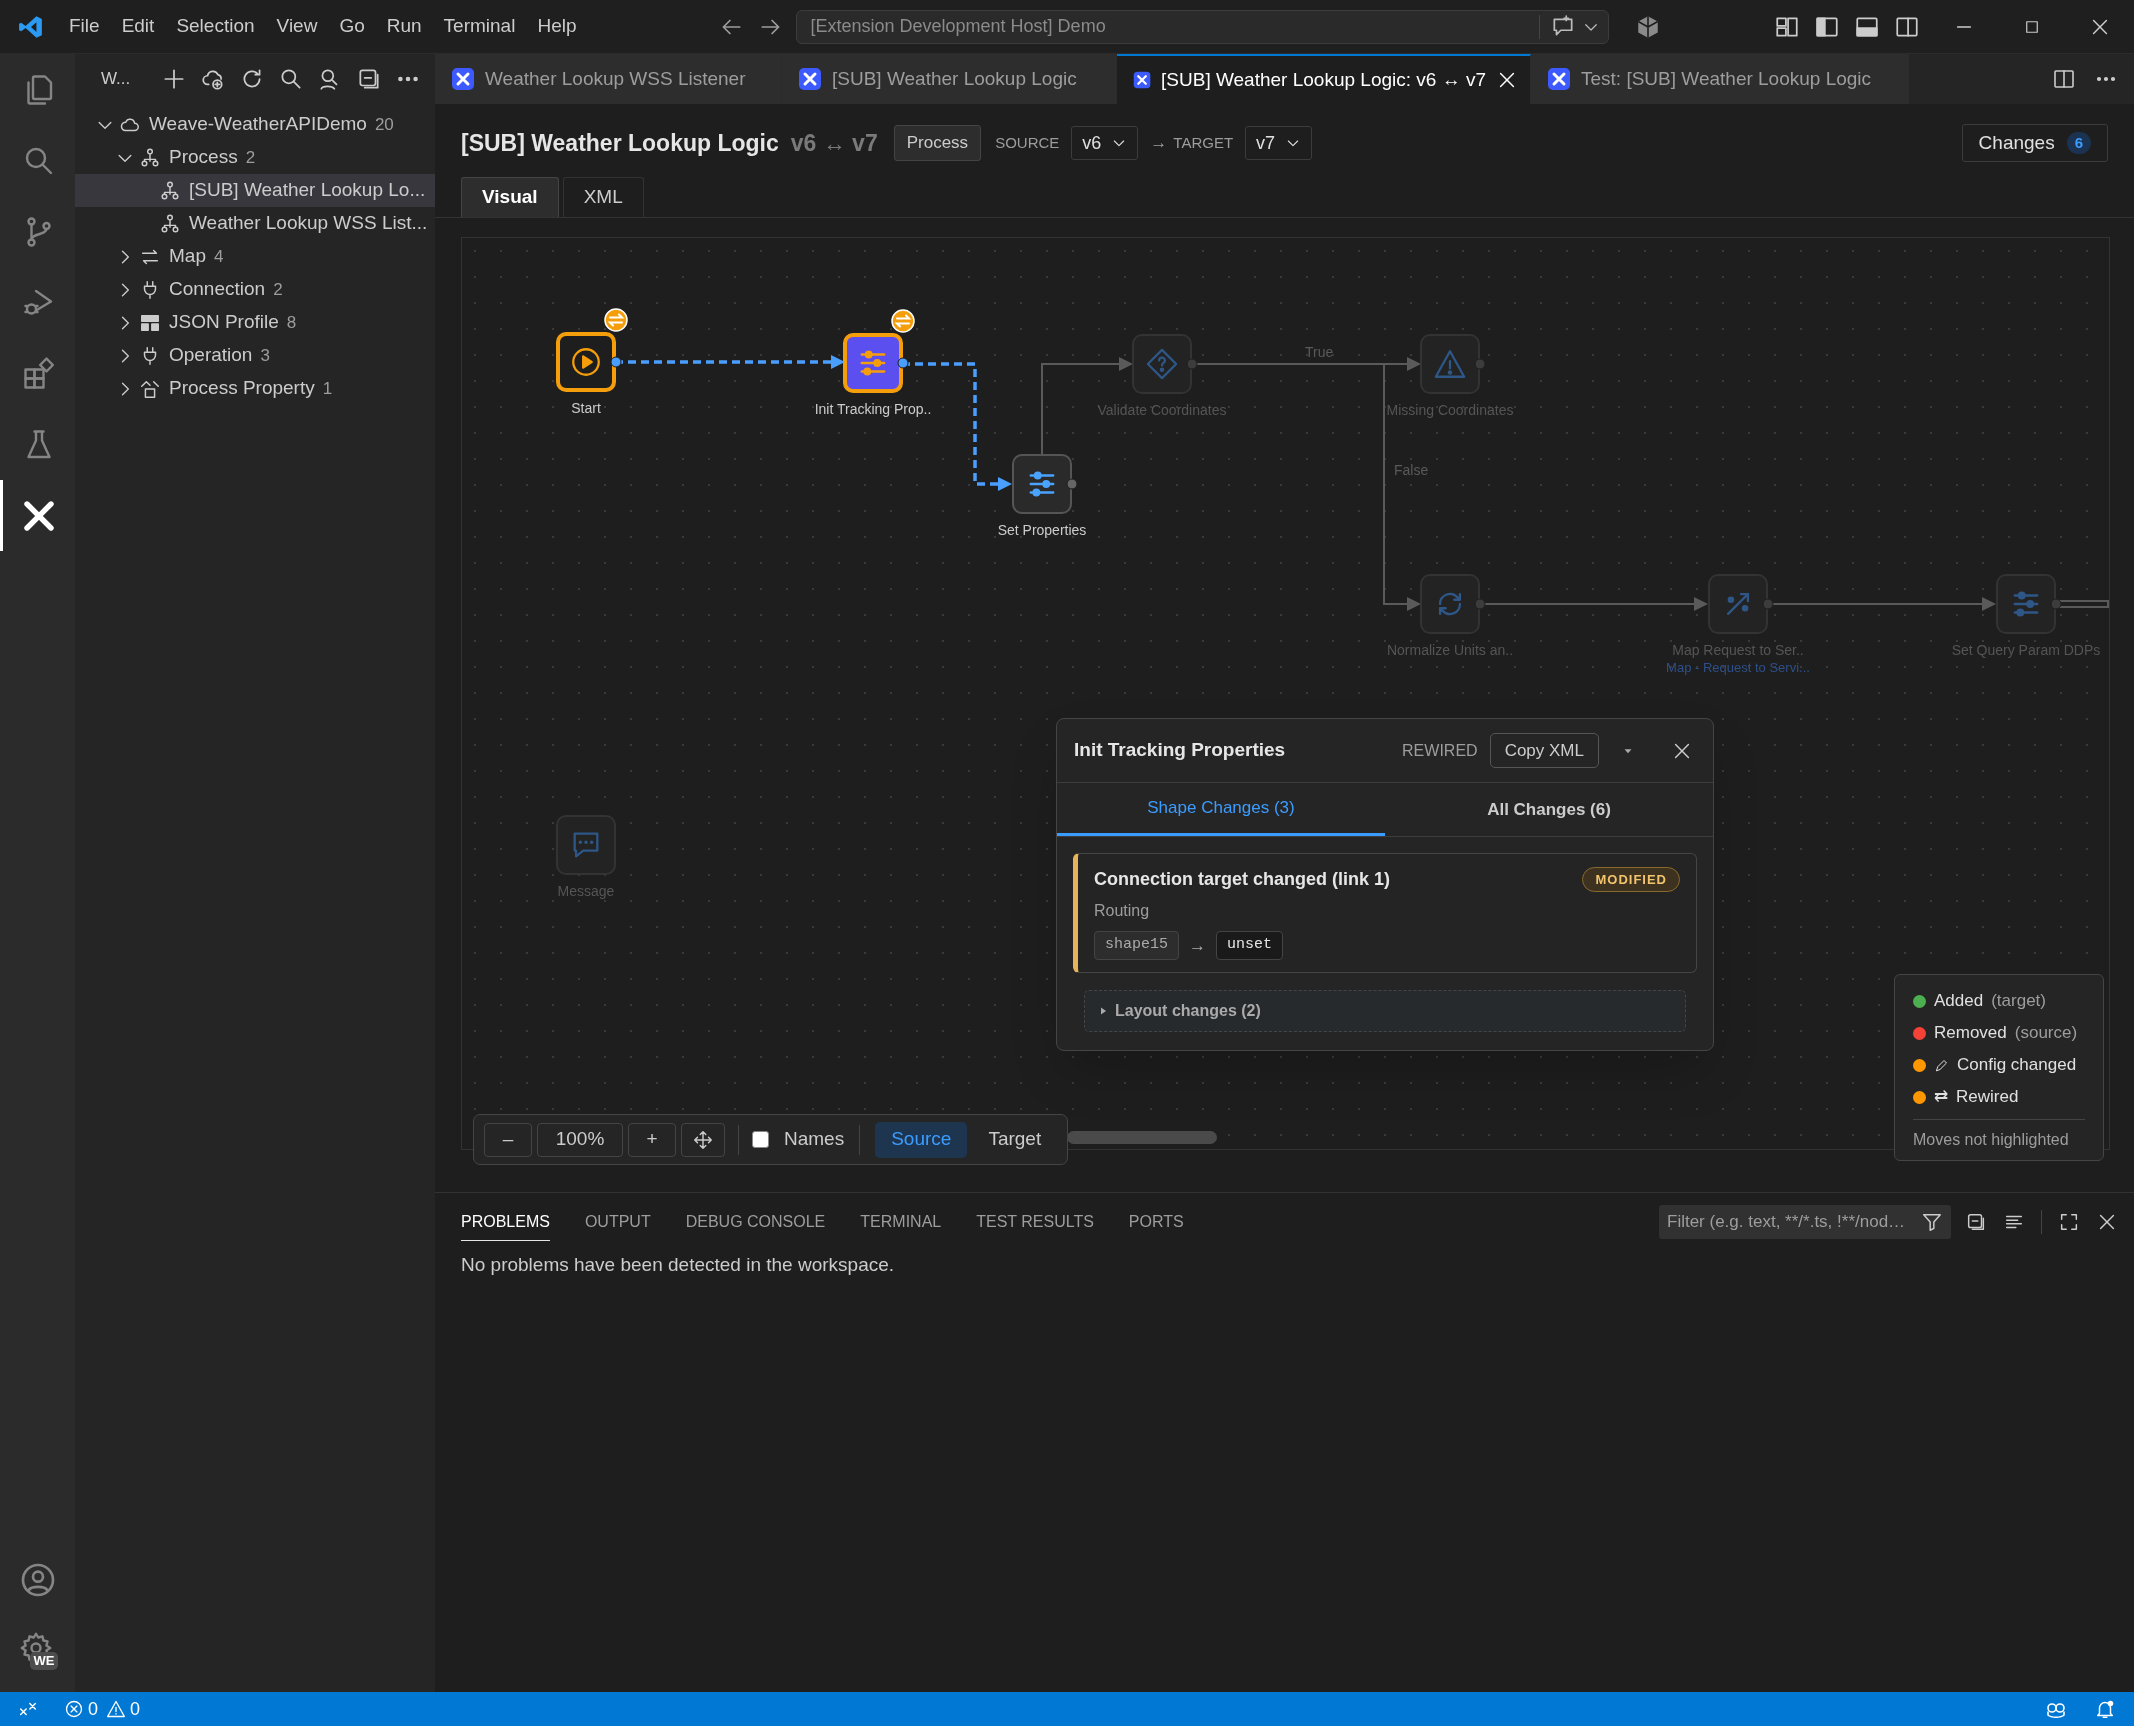 This screenshot has height=1726, width=2134. What do you see at coordinates (617, 1222) in the screenshot?
I see `panel-tab: OUTPUT` at bounding box center [617, 1222].